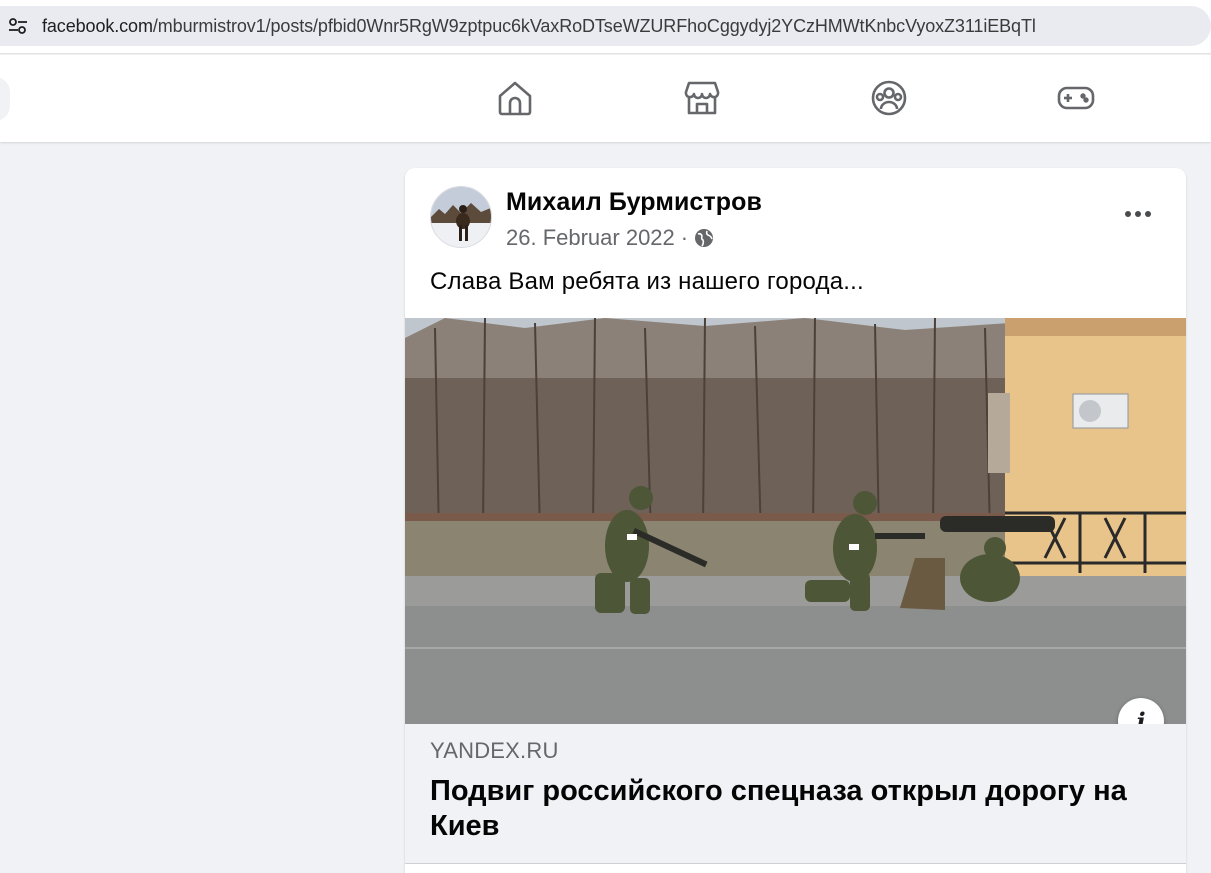 Image resolution: width=1211 pixels, height=873 pixels. I want to click on globe-icon, so click(704, 238).